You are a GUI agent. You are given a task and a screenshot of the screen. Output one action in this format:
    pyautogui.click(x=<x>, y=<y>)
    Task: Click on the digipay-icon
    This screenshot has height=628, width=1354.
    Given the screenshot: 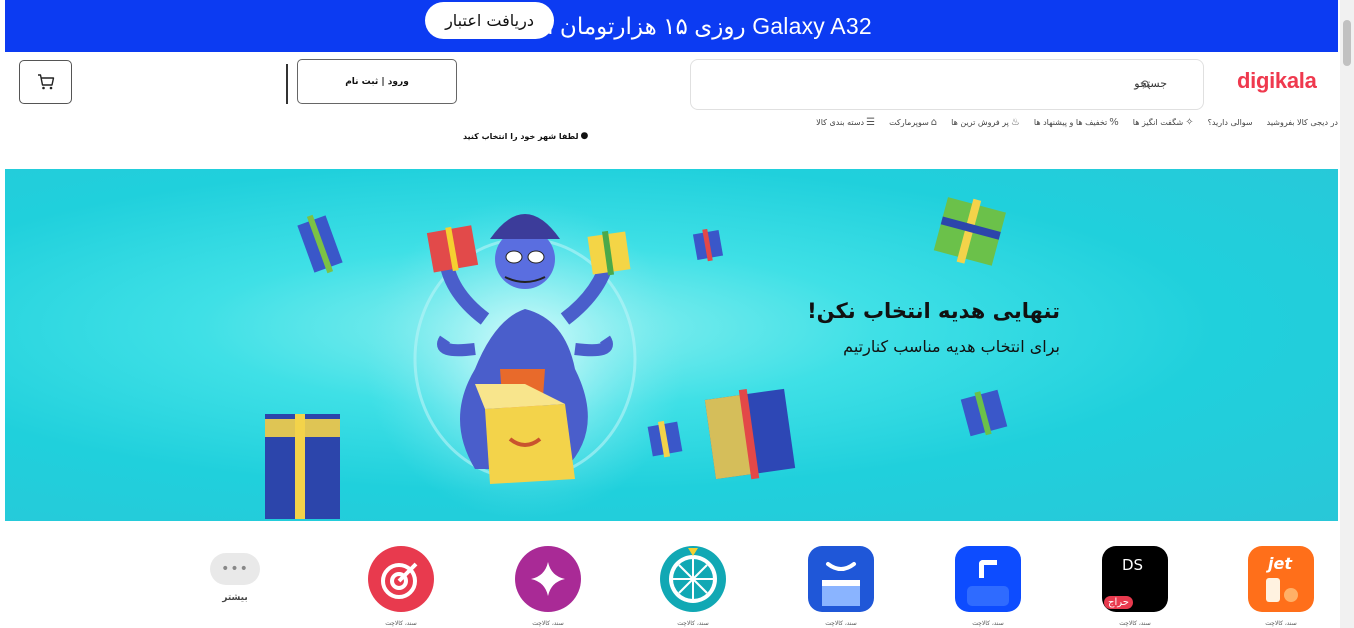 What is the action you would take?
    pyautogui.click(x=988, y=569)
    